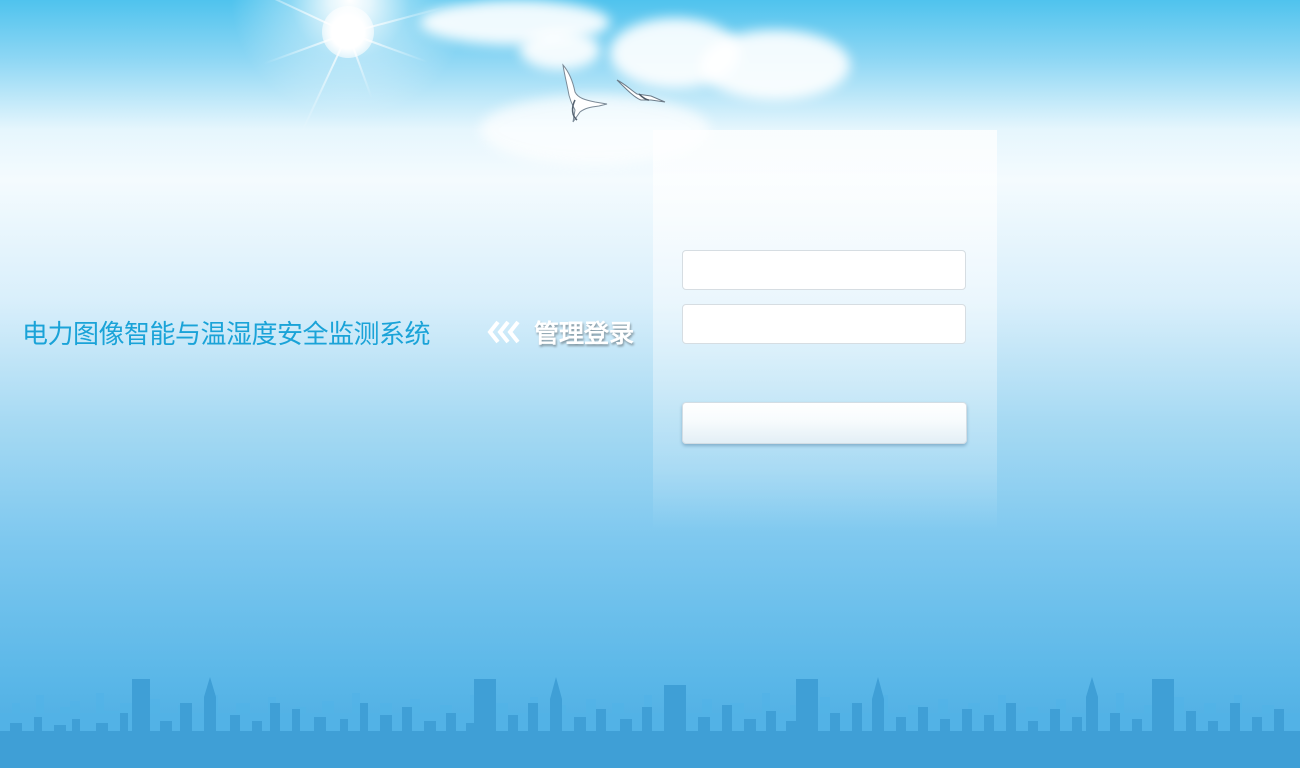 The image size is (1300, 768). Describe the element at coordinates (824, 423) in the screenshot. I see `login-button` at that location.